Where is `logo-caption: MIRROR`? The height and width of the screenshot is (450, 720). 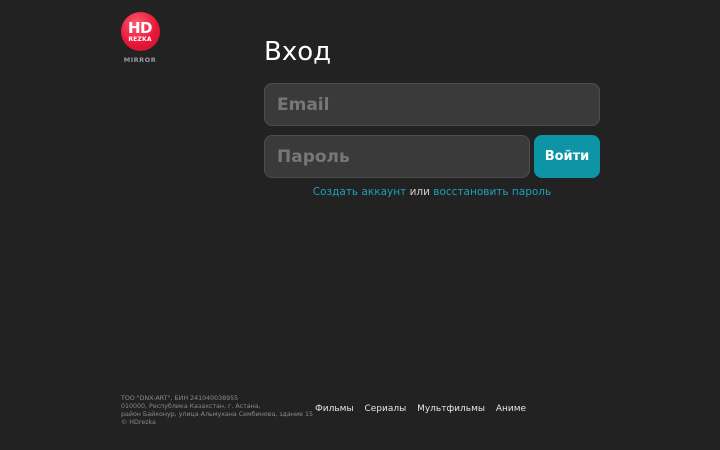
logo-caption: MIRROR is located at coordinates (140, 60).